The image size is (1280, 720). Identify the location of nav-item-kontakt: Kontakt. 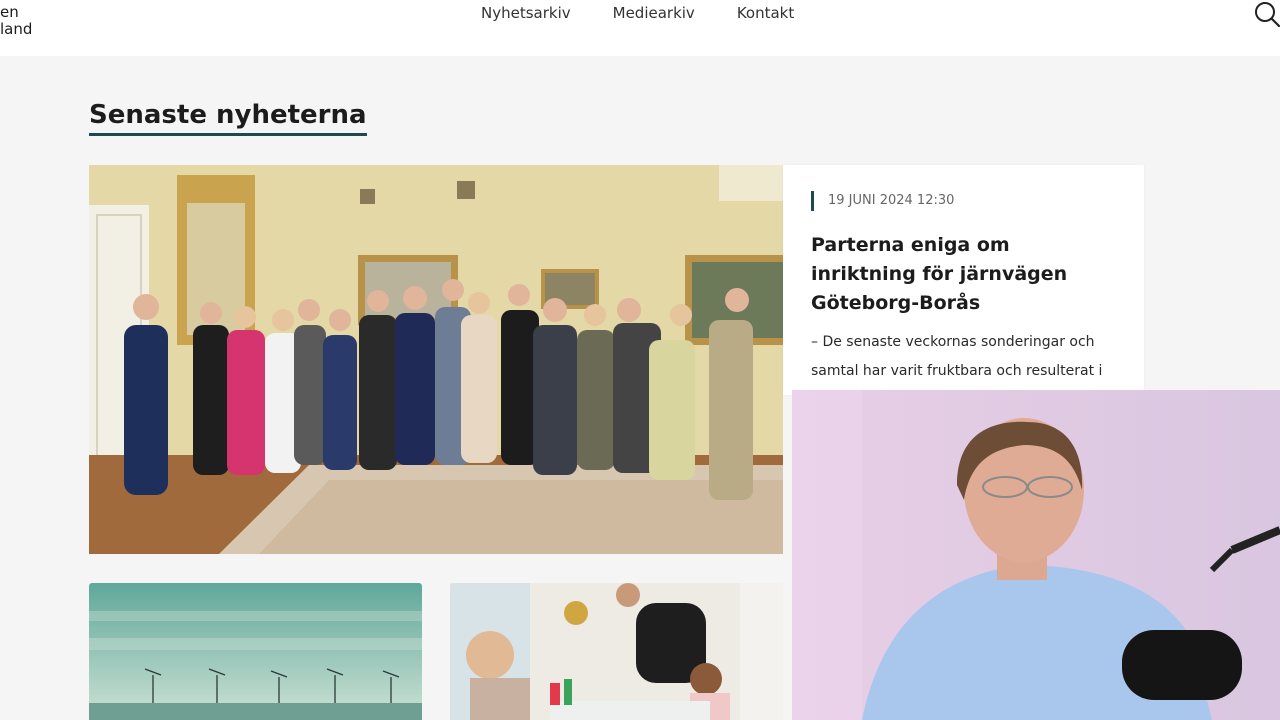
(765, 13).